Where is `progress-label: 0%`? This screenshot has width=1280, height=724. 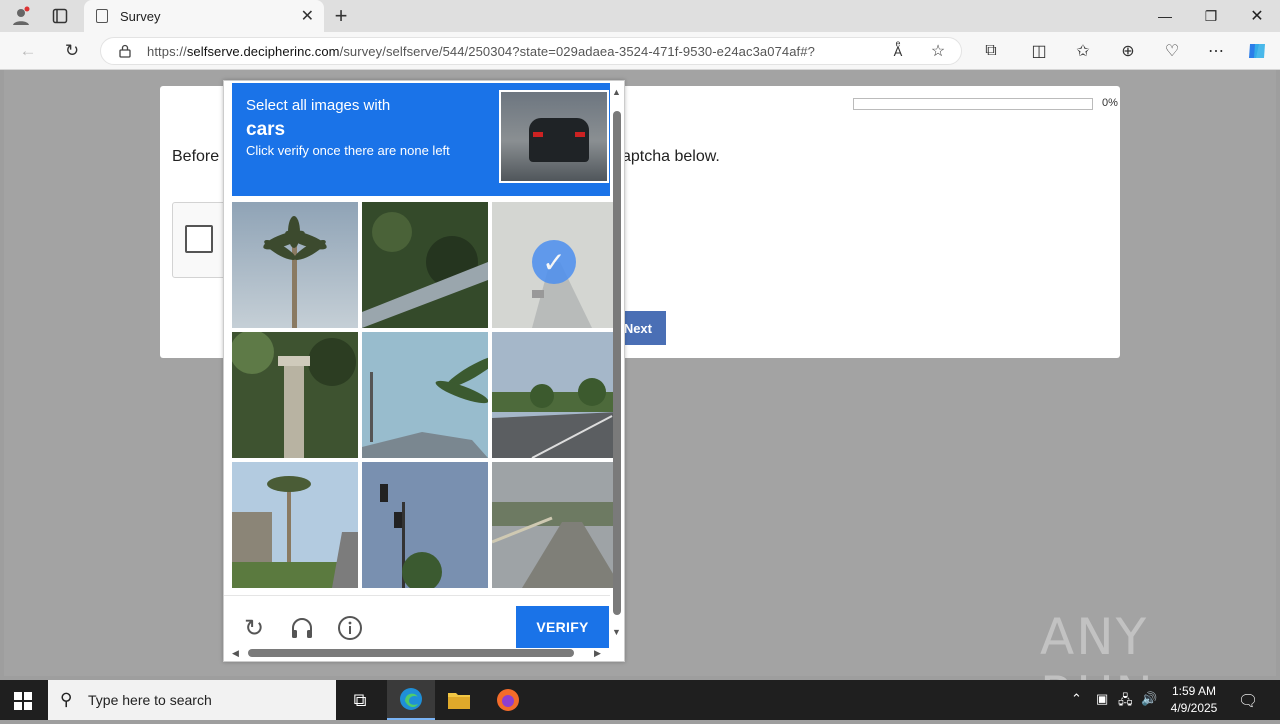 progress-label: 0% is located at coordinates (1110, 103).